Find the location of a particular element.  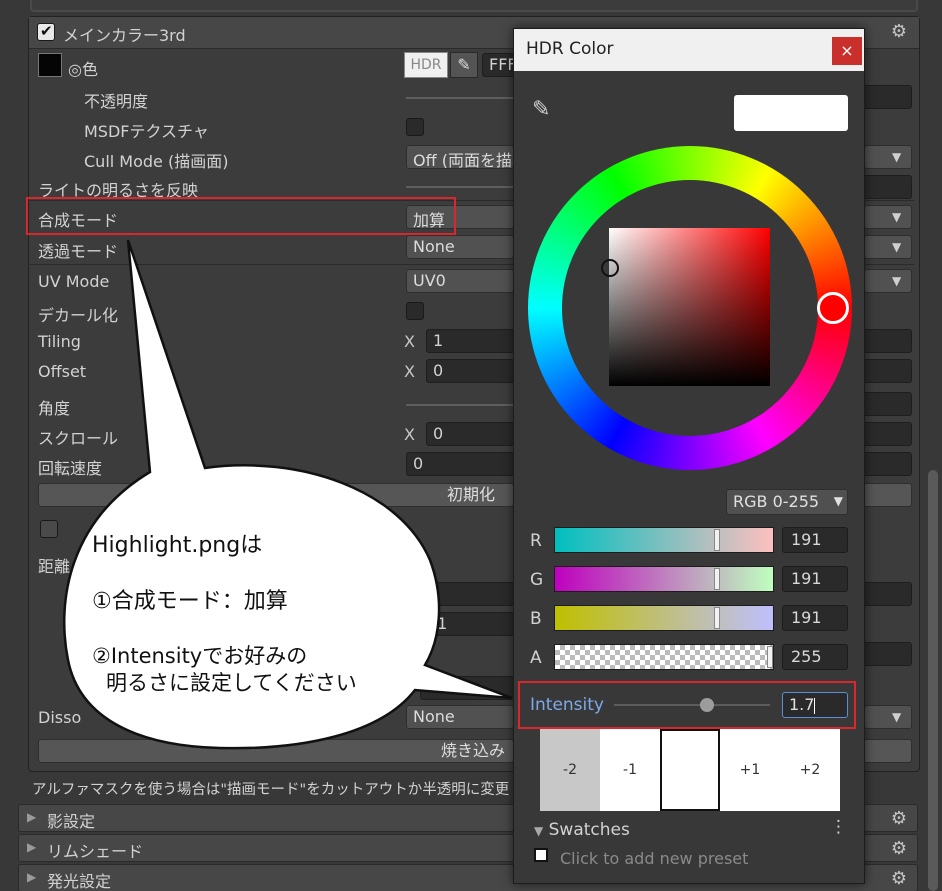

bubble-line-4: 明るさに設定してください is located at coordinates (231, 683).